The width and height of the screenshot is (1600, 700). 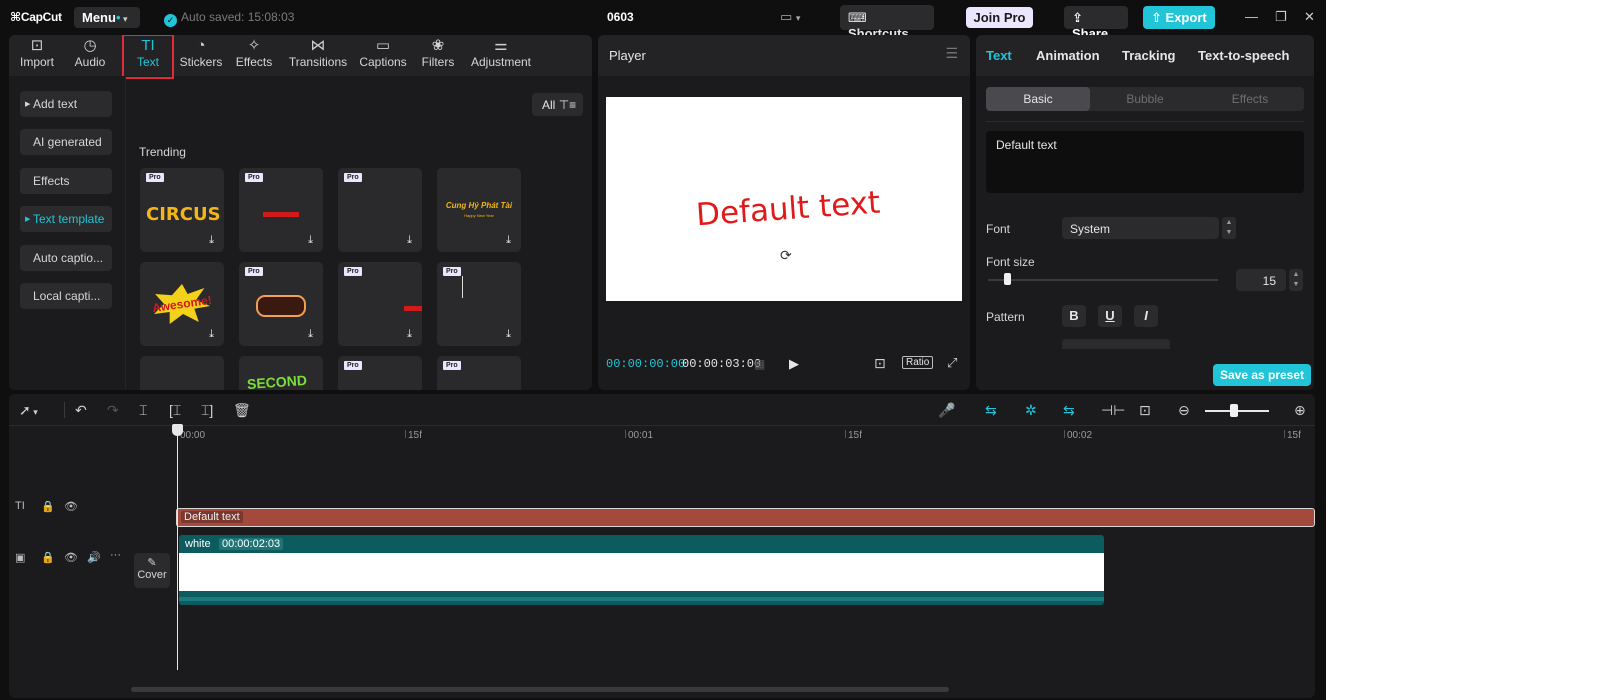 What do you see at coordinates (1145, 99) in the screenshot?
I see `segment-bubble: Bubble` at bounding box center [1145, 99].